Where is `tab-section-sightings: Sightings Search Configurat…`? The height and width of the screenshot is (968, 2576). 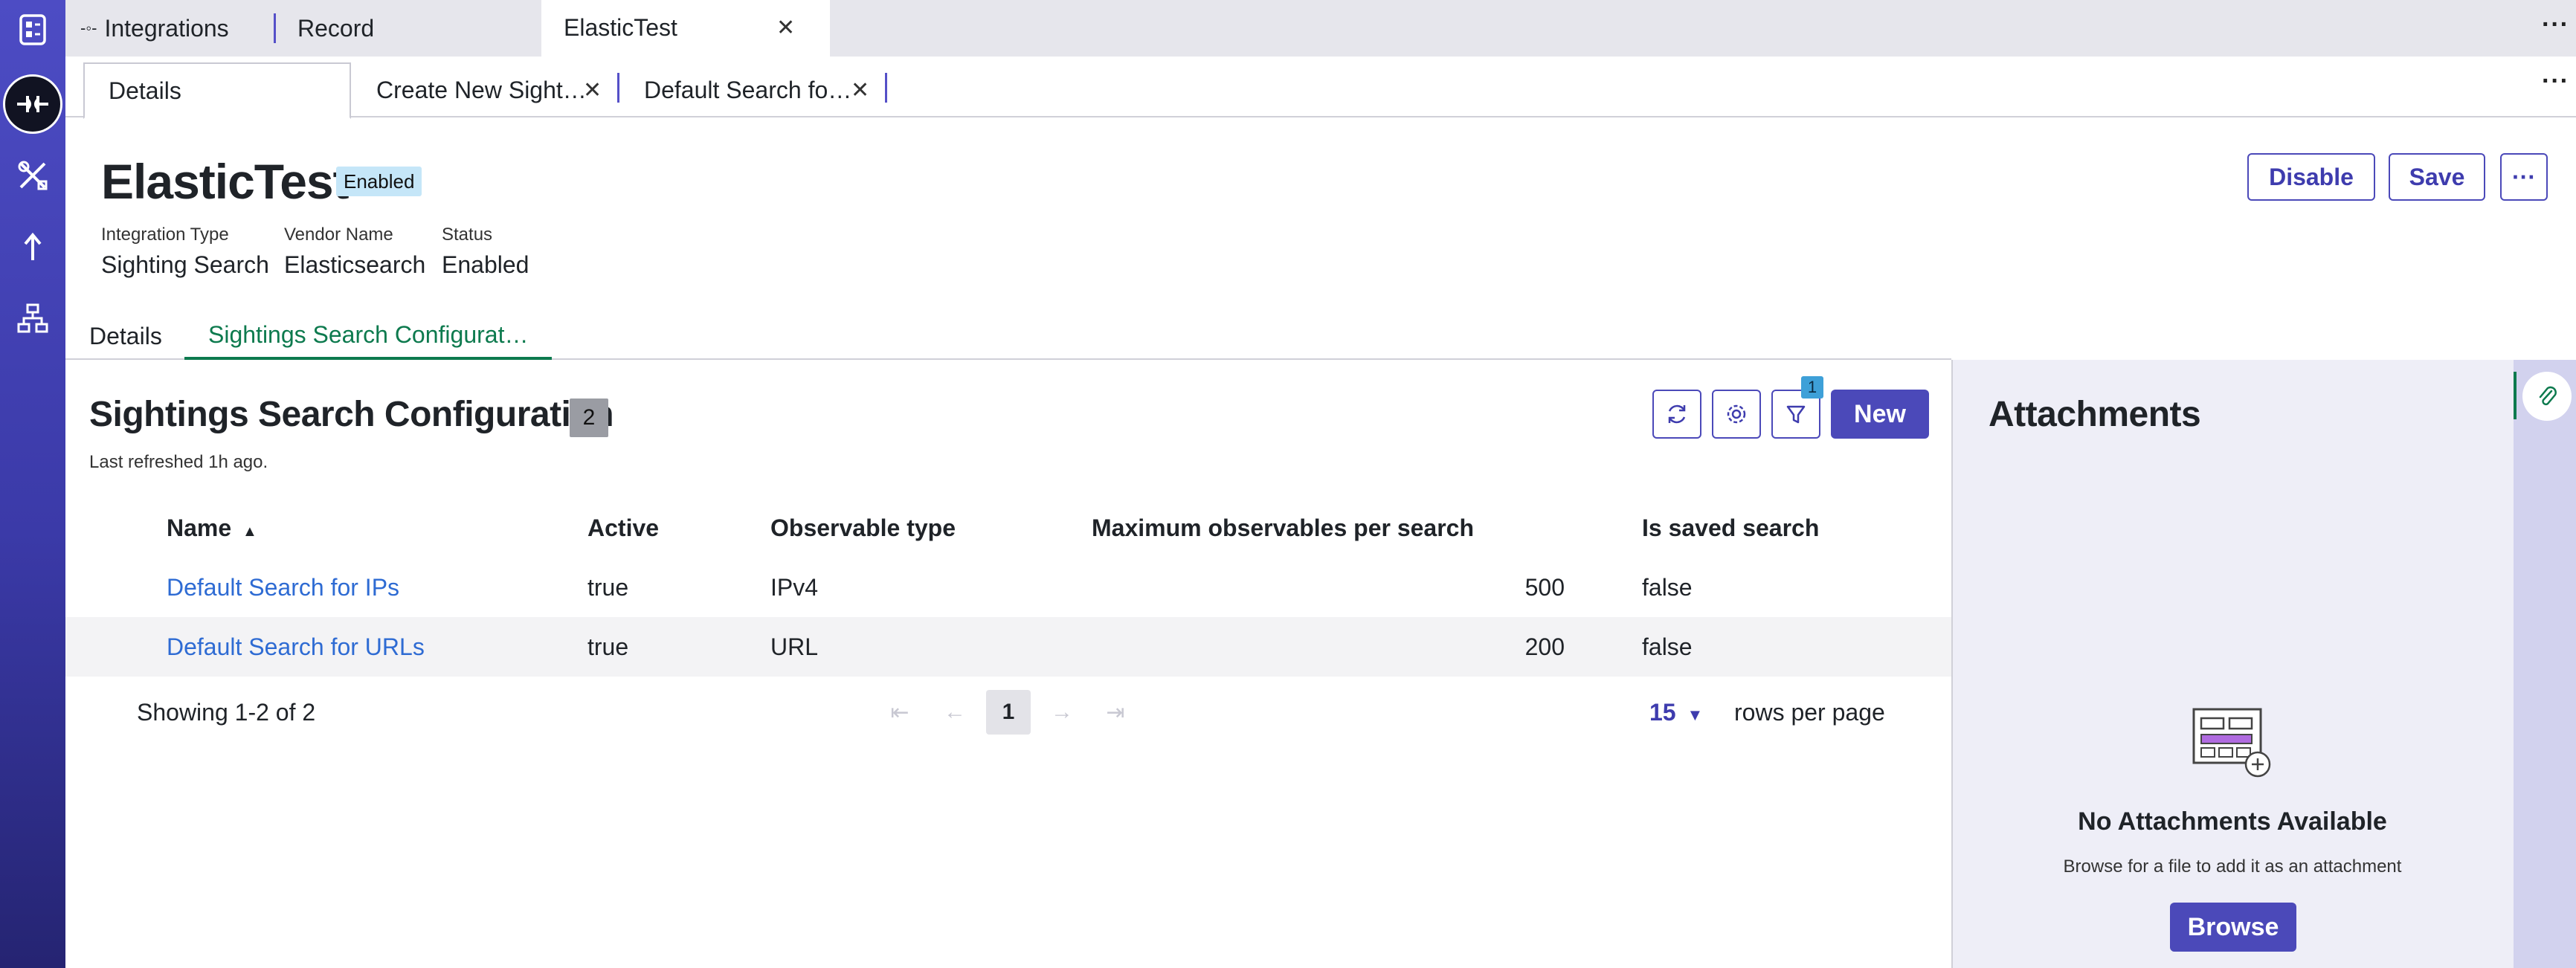 tab-section-sightings: Sightings Search Configurat… is located at coordinates (368, 336).